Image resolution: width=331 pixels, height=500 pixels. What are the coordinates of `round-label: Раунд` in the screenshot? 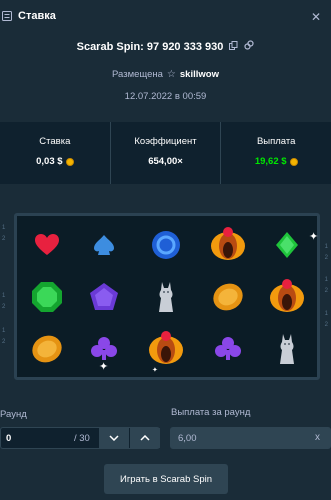 It's located at (13, 414).